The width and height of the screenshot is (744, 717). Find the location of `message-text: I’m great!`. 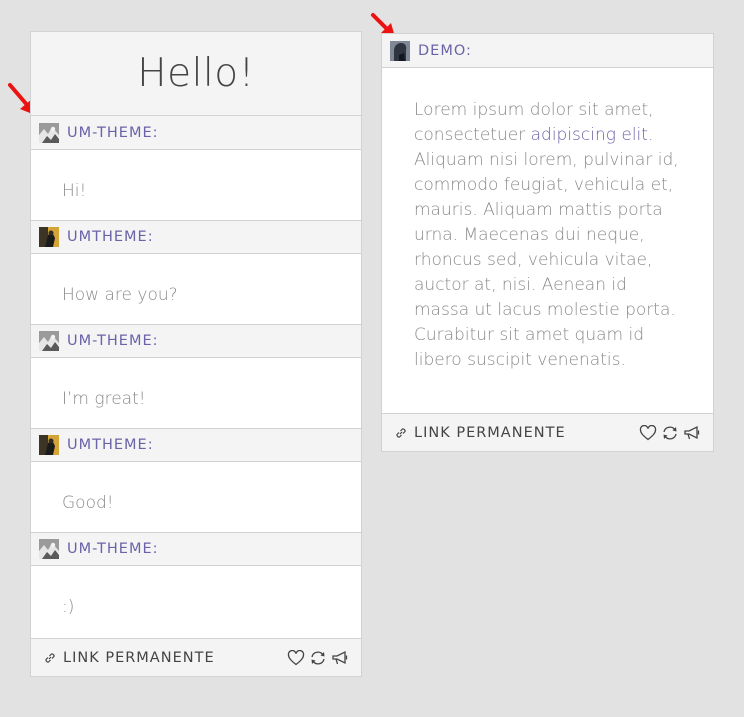

message-text: I’m great! is located at coordinates (104, 399).